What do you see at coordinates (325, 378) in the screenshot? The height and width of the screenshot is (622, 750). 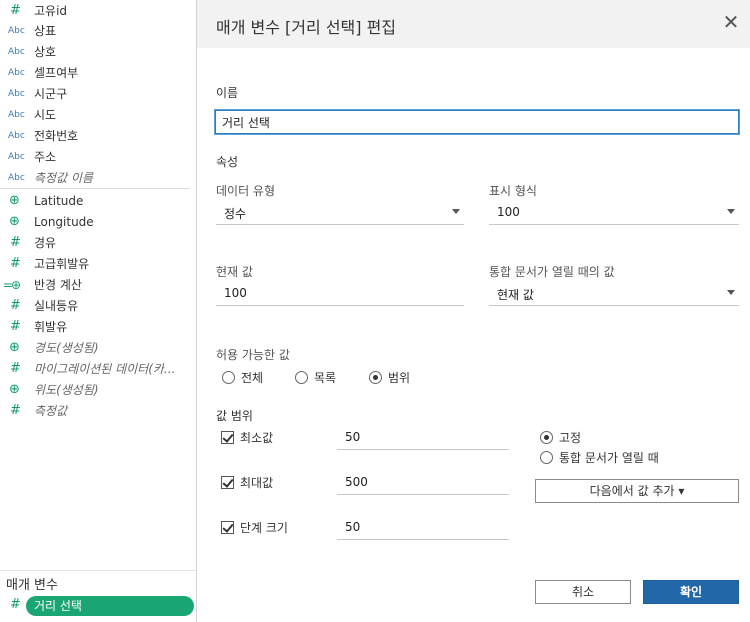 I see `radio-list-label: 목록` at bounding box center [325, 378].